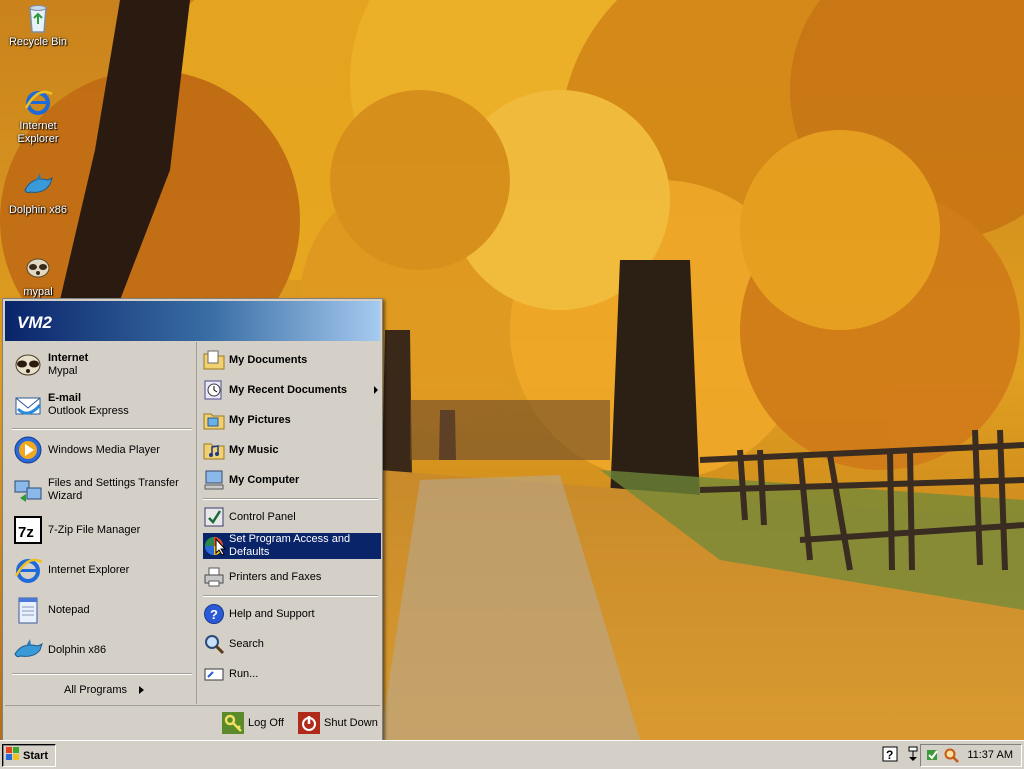 Image resolution: width=1024 pixels, height=769 pixels. I want to click on help-item-help-and-support: ? Help and Support, so click(290, 614).